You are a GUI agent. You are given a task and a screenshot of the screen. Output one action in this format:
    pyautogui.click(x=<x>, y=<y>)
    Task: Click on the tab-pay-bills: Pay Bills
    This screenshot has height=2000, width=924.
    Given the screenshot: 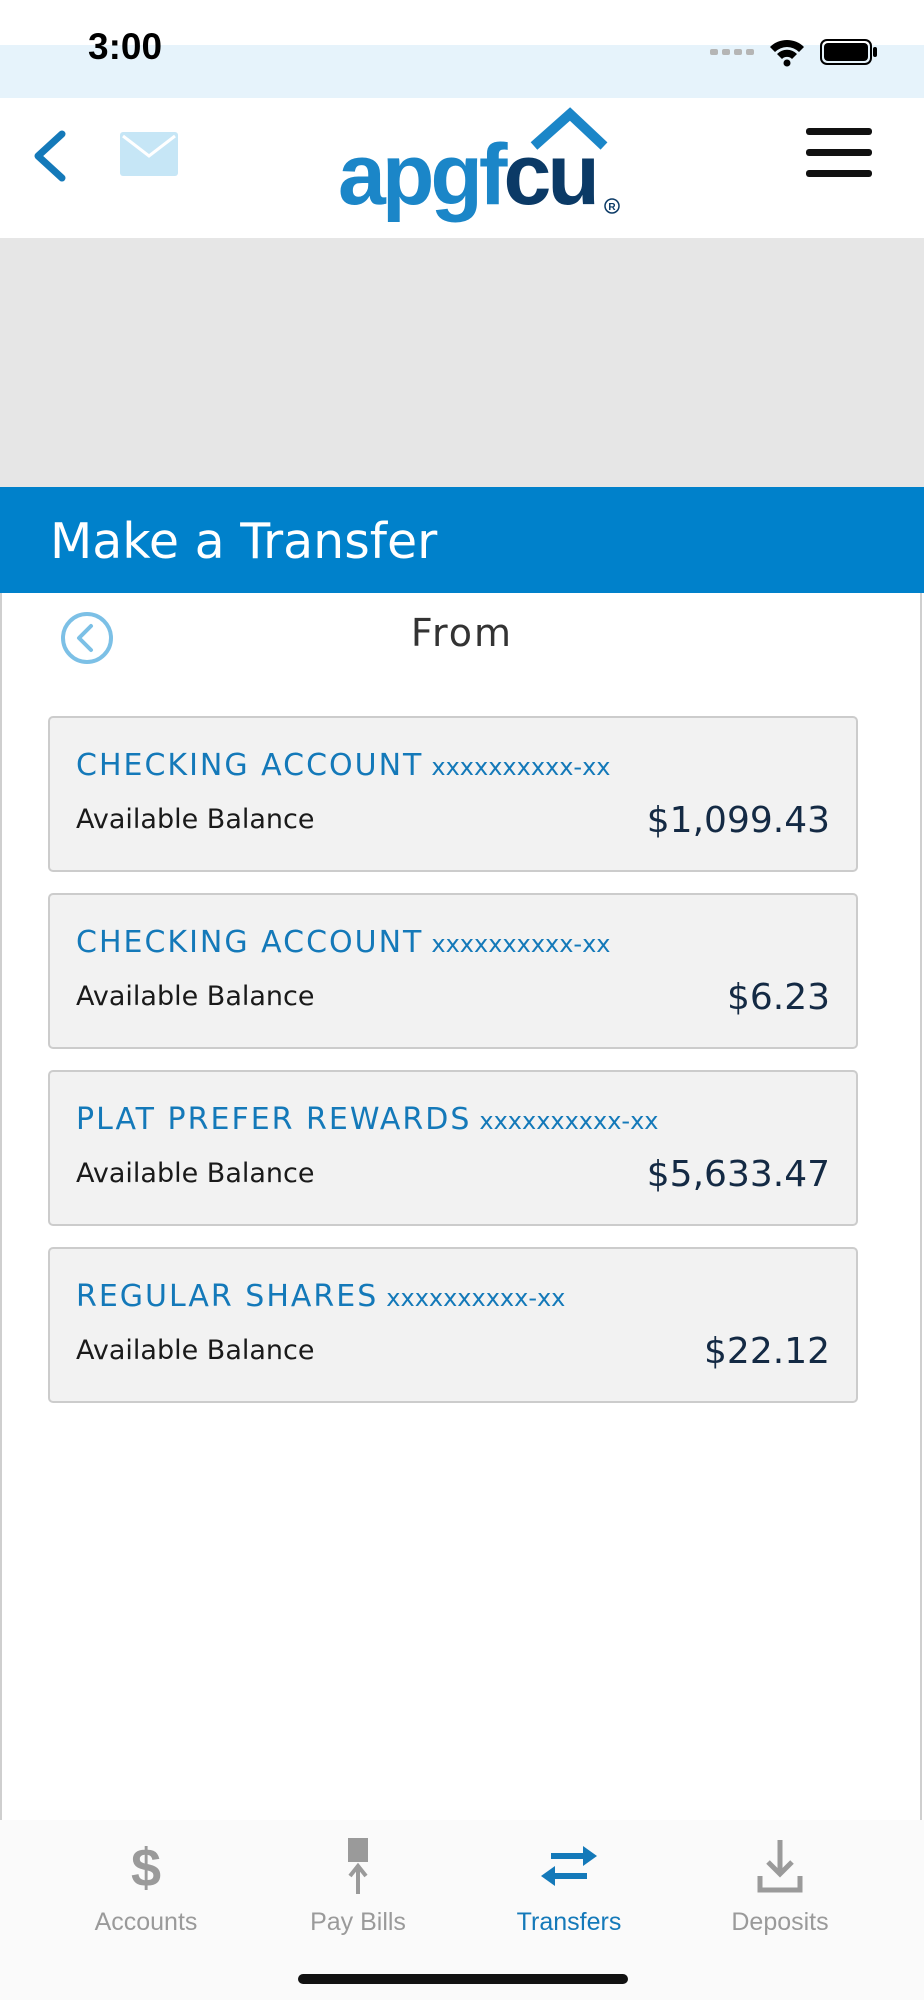 What is the action you would take?
    pyautogui.click(x=358, y=1886)
    